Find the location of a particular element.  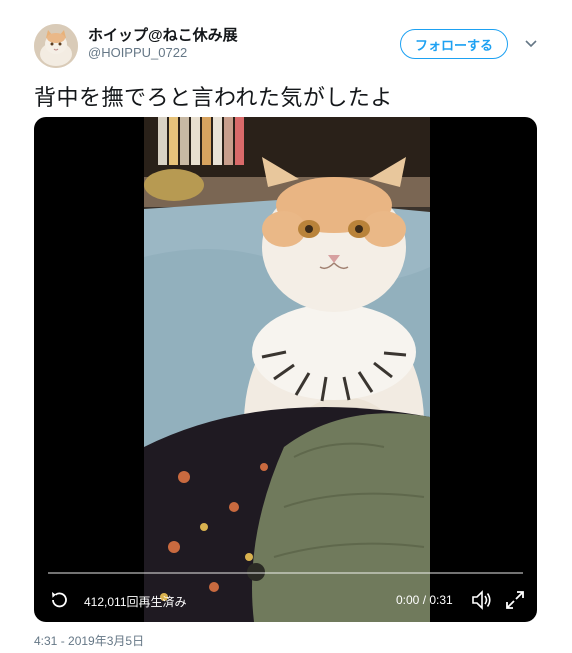

follow-button: フォローする is located at coordinates (454, 44).